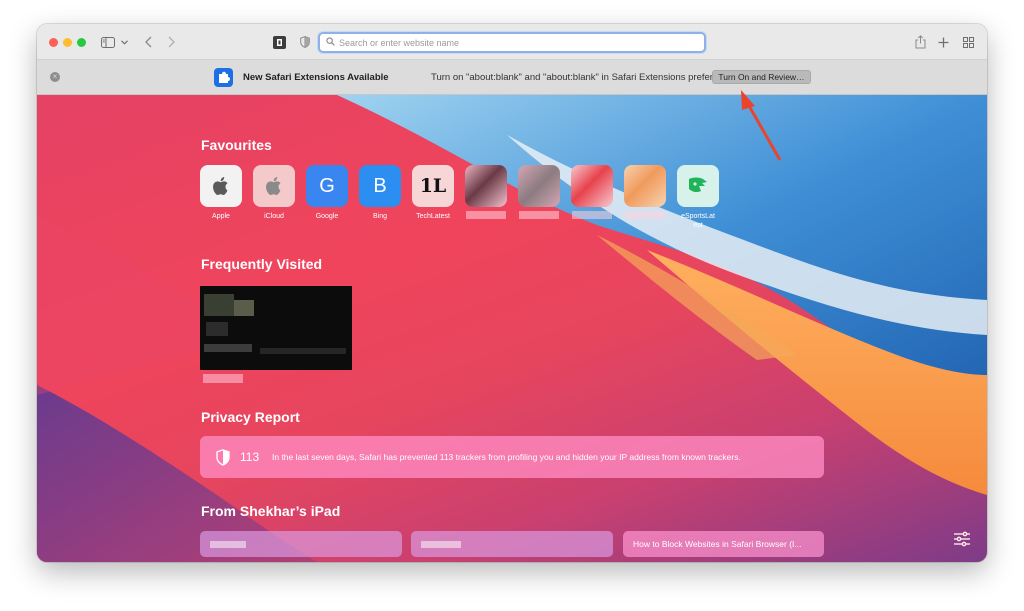 The height and width of the screenshot is (611, 1024). What do you see at coordinates (761, 125) in the screenshot?
I see `annotation-arrow` at bounding box center [761, 125].